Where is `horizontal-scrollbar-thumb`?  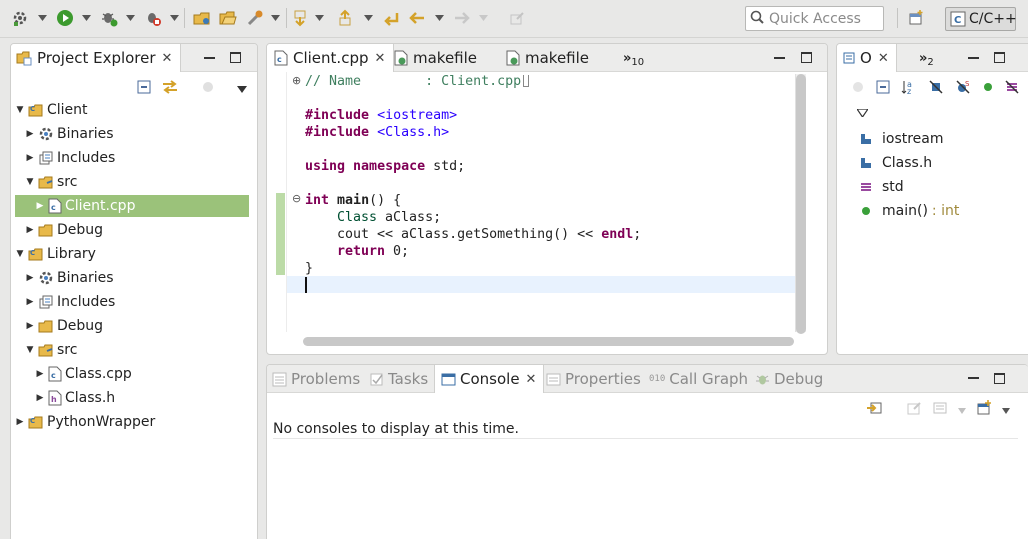
horizontal-scrollbar-thumb is located at coordinates (548, 341).